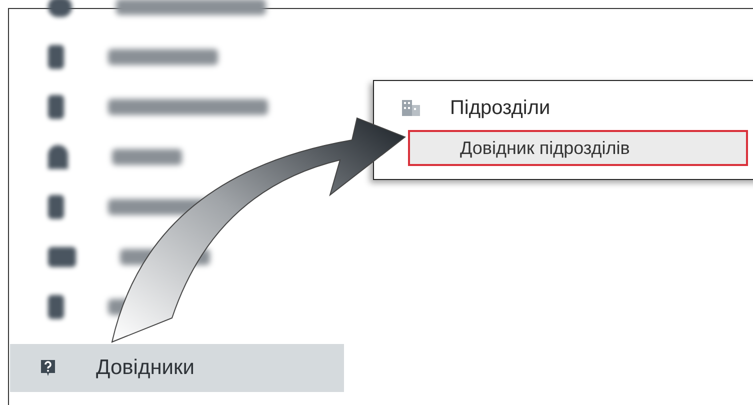 The height and width of the screenshot is (405, 753). Describe the element at coordinates (145, 368) in the screenshot. I see `sidebar-label: Довідники` at that location.